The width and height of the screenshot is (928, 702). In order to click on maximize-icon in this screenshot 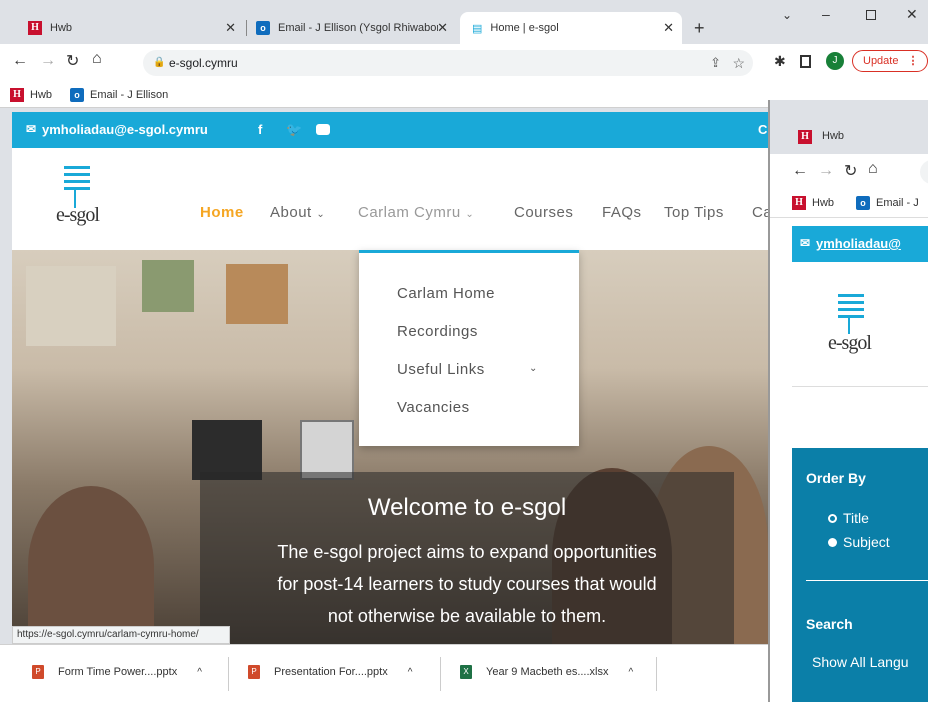, I will do `click(871, 15)`.